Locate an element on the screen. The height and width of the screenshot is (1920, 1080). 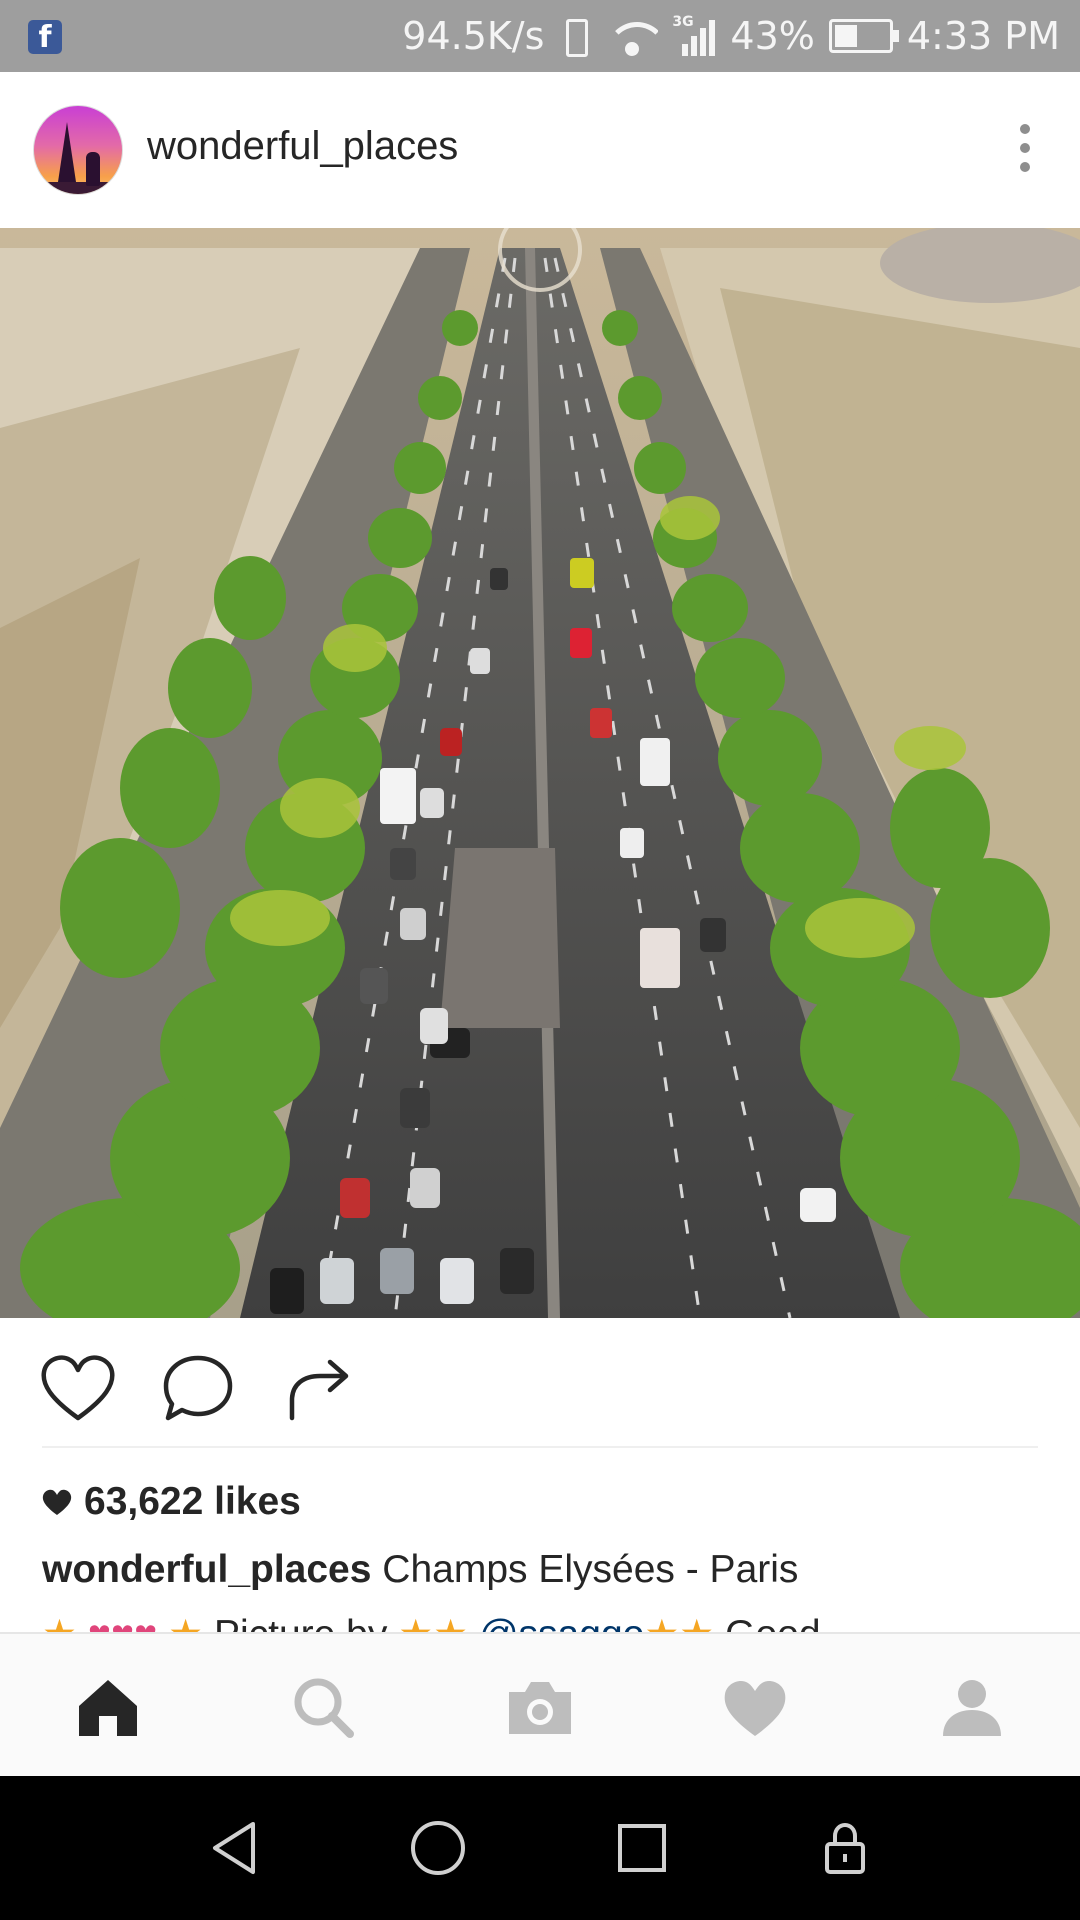
like-button is located at coordinates (78, 1388).